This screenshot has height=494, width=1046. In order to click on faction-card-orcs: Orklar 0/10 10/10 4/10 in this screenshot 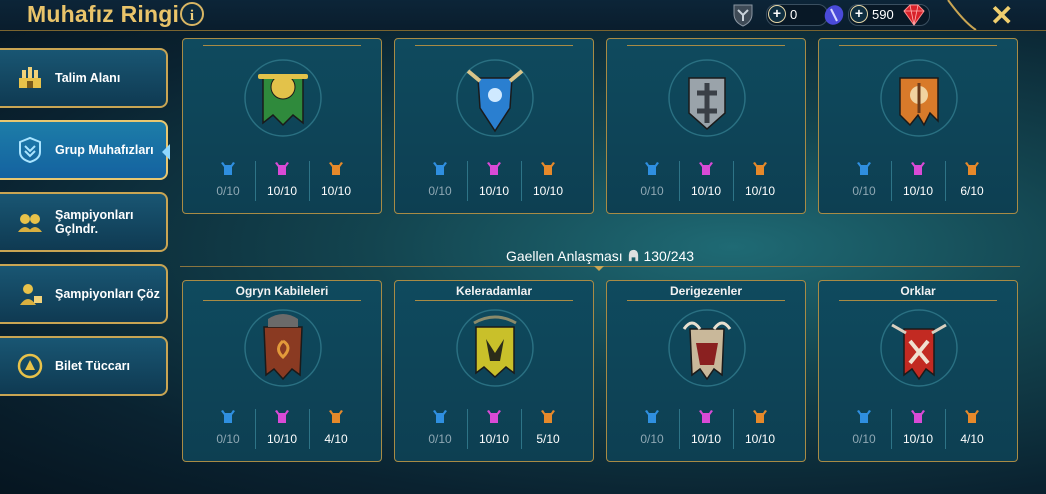, I will do `click(918, 371)`.